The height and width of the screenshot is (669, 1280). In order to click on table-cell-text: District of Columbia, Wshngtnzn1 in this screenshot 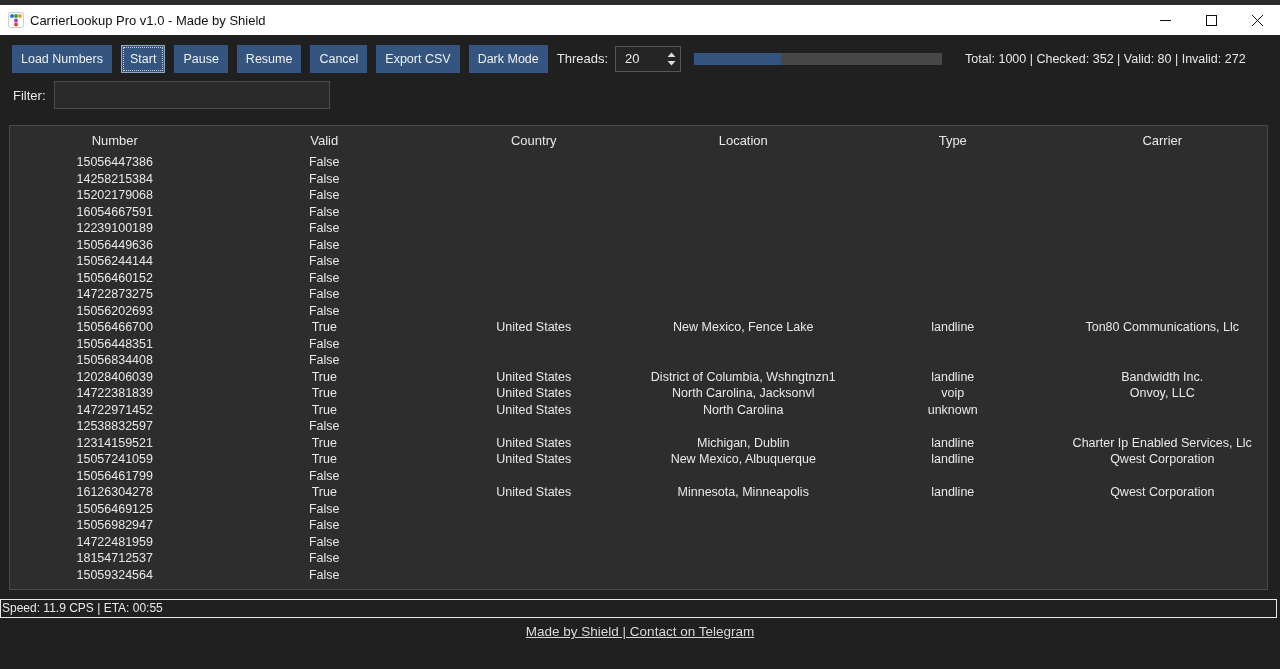, I will do `click(743, 376)`.